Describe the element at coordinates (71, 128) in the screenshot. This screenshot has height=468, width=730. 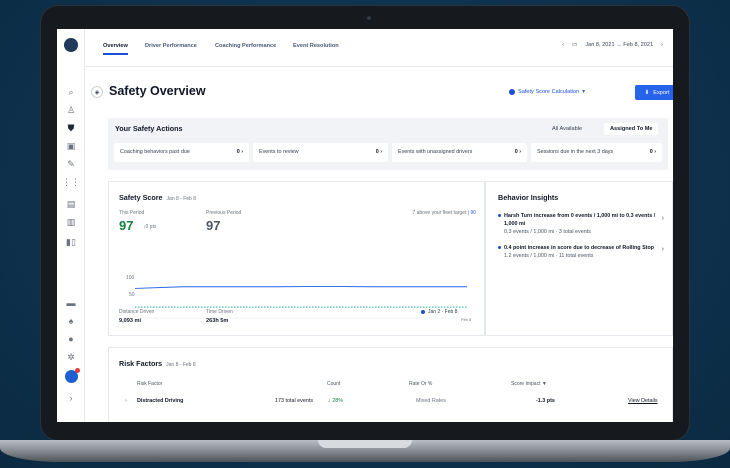
I see `shield-icon: ⛊` at that location.